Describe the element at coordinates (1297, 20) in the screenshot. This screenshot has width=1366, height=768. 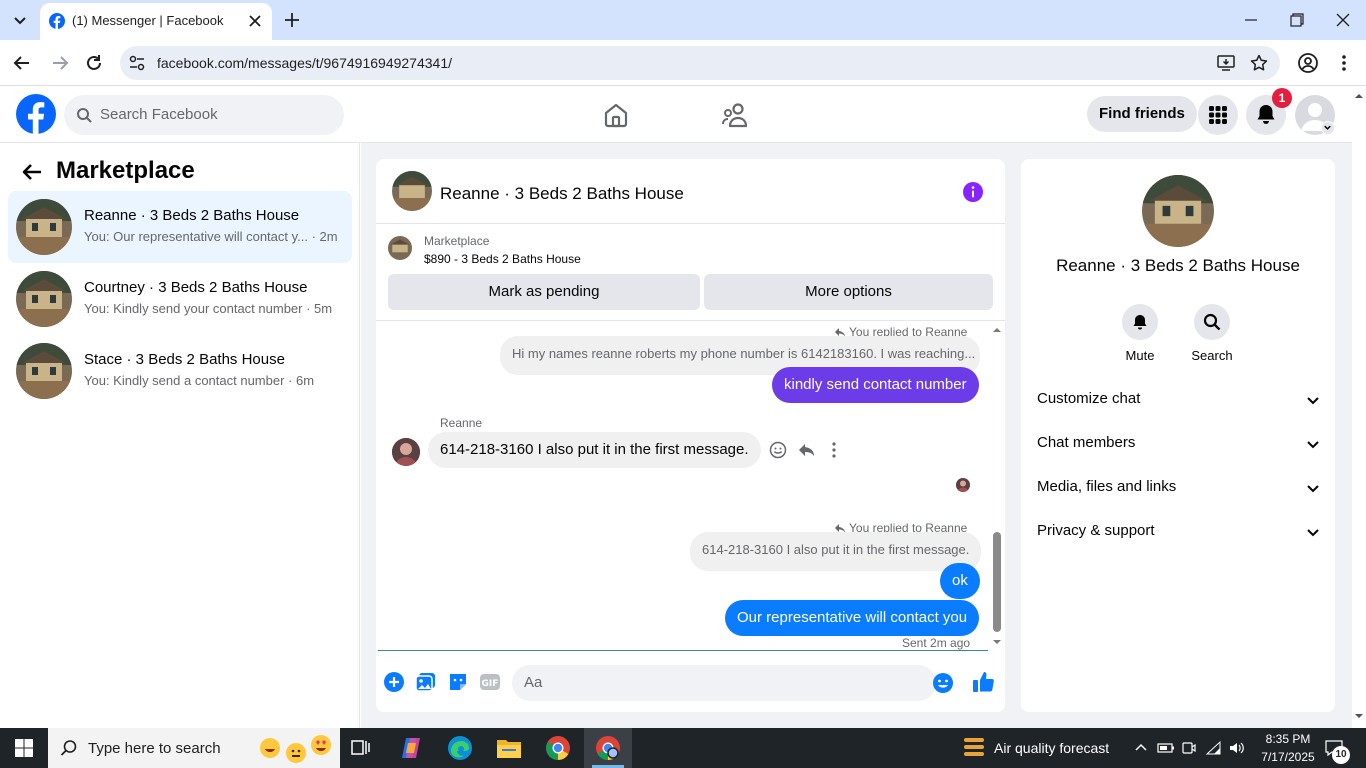
I see `restore-icon` at that location.